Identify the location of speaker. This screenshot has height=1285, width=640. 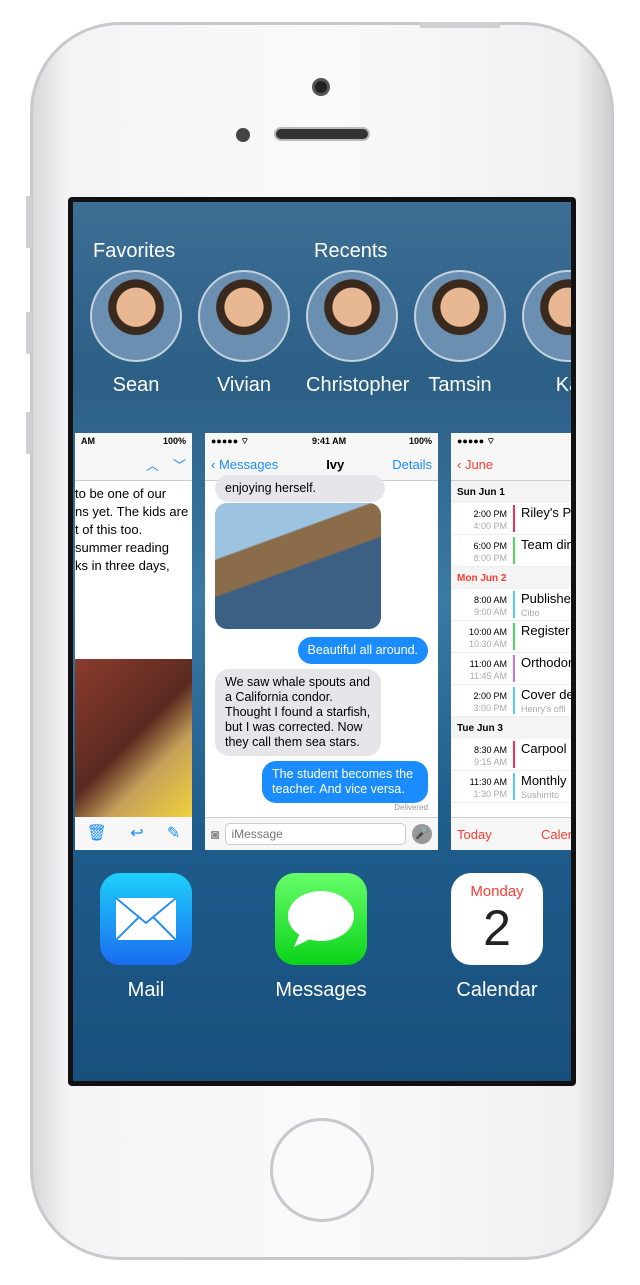
(322, 134).